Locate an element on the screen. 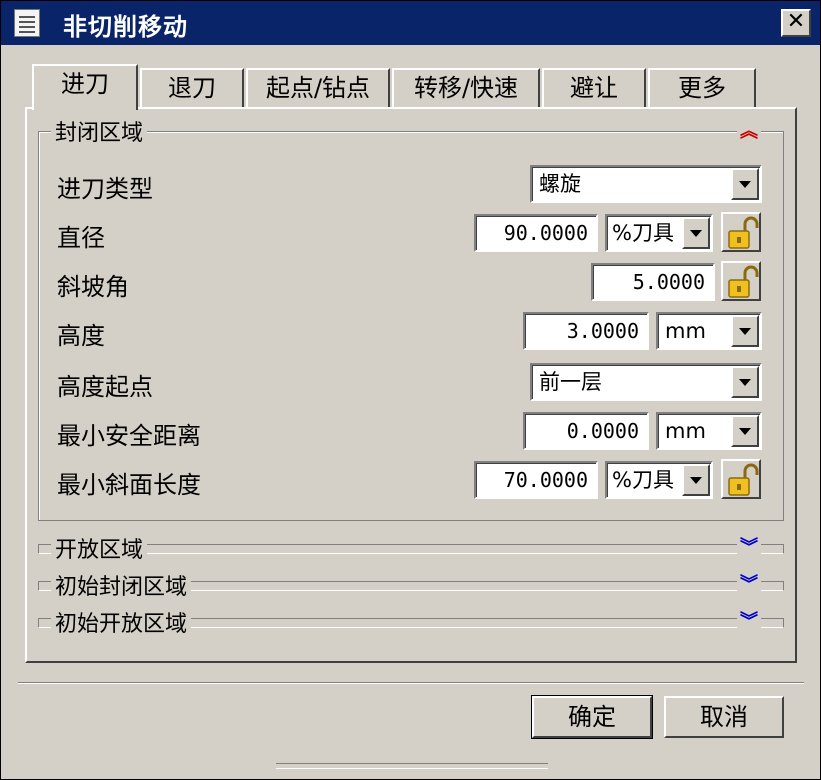 Image resolution: width=821 pixels, height=780 pixels. cancel-button-label: 取消 is located at coordinates (724, 717).